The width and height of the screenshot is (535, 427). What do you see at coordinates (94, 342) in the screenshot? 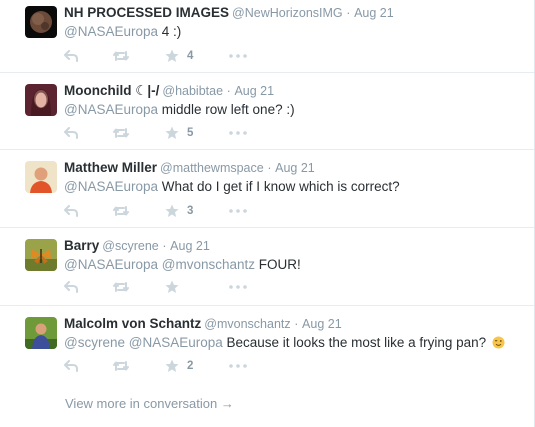
I see `mention-link: @scyrene` at bounding box center [94, 342].